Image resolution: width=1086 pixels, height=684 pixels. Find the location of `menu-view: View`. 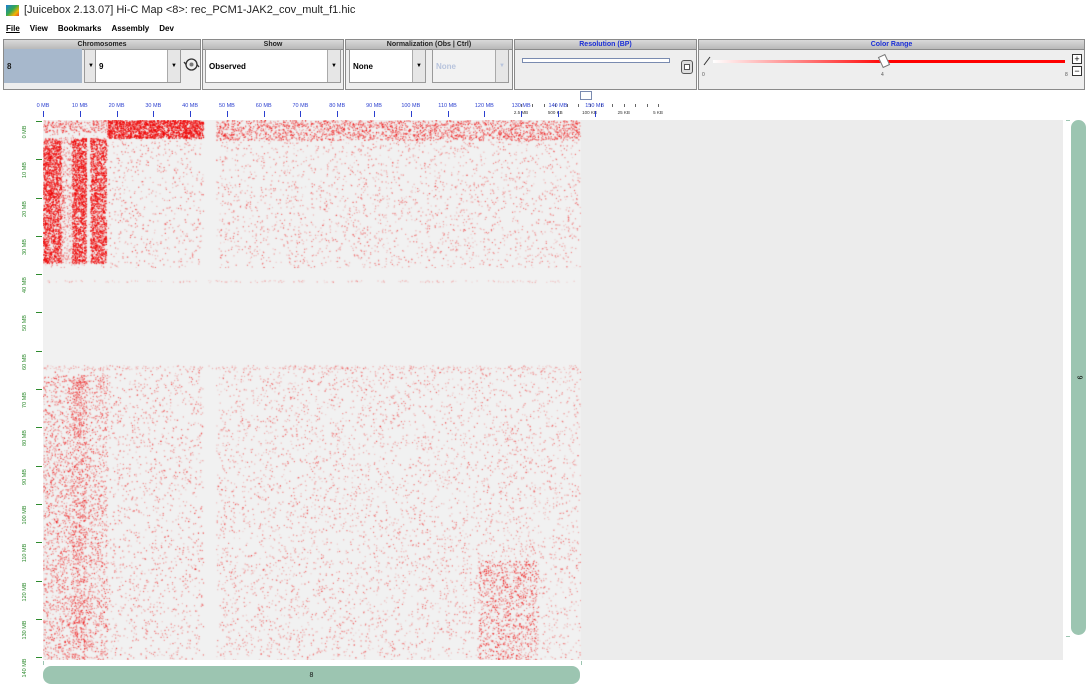

menu-view: View is located at coordinates (39, 28).